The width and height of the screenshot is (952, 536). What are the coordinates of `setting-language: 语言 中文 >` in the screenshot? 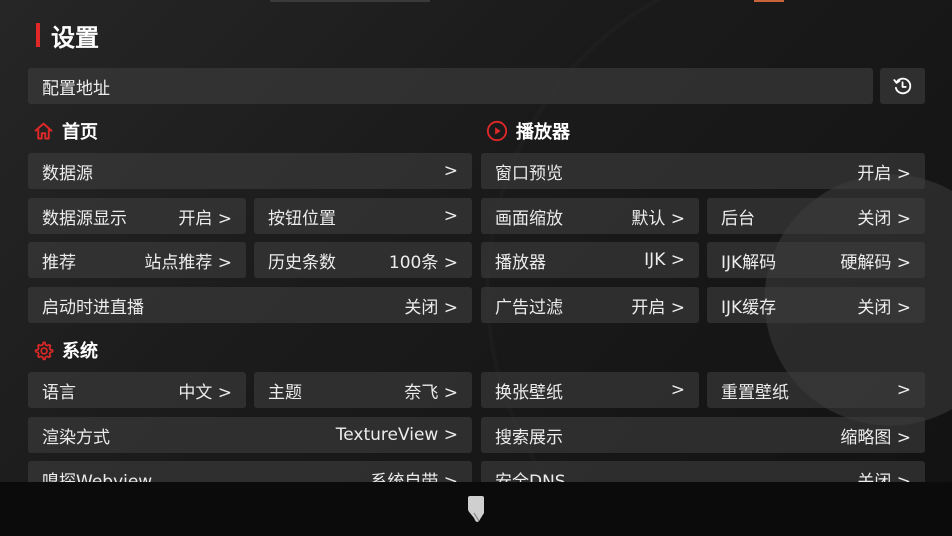 It's located at (137, 390).